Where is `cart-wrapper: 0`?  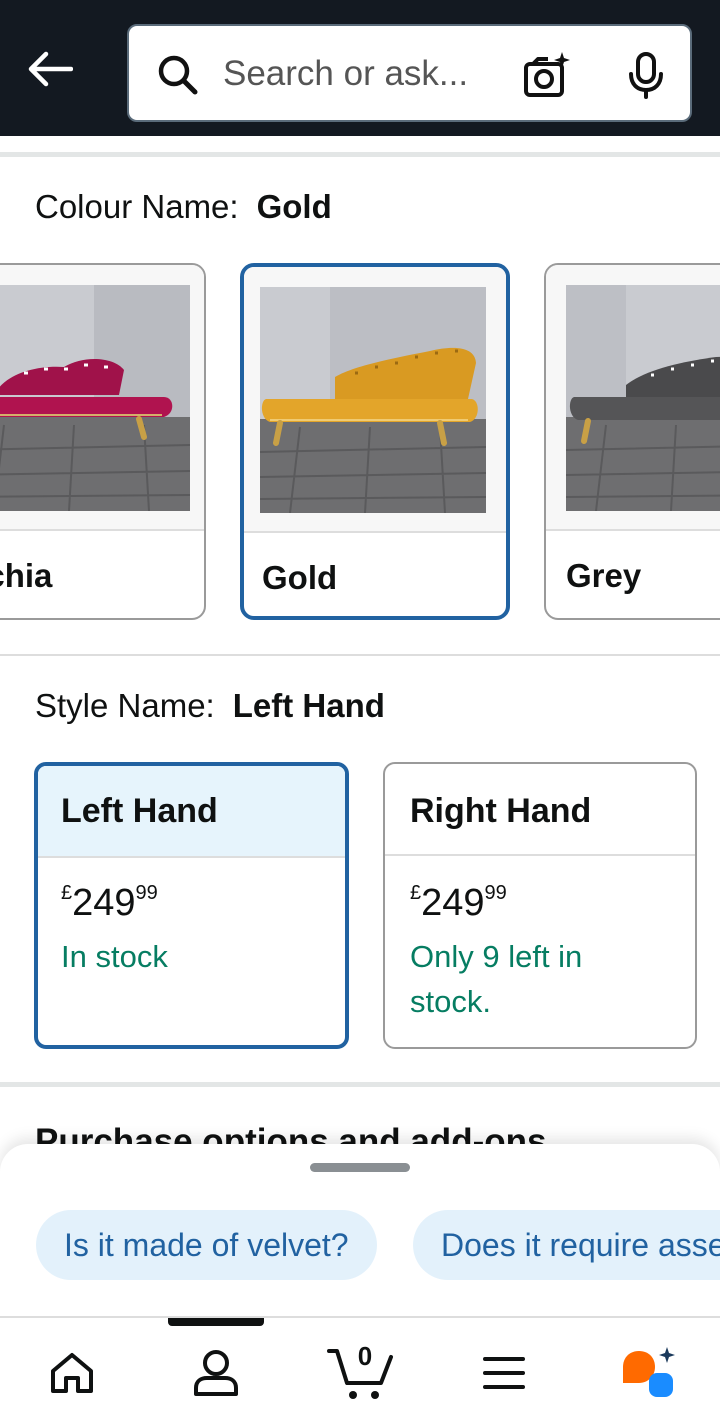 cart-wrapper: 0 is located at coordinates (360, 1372).